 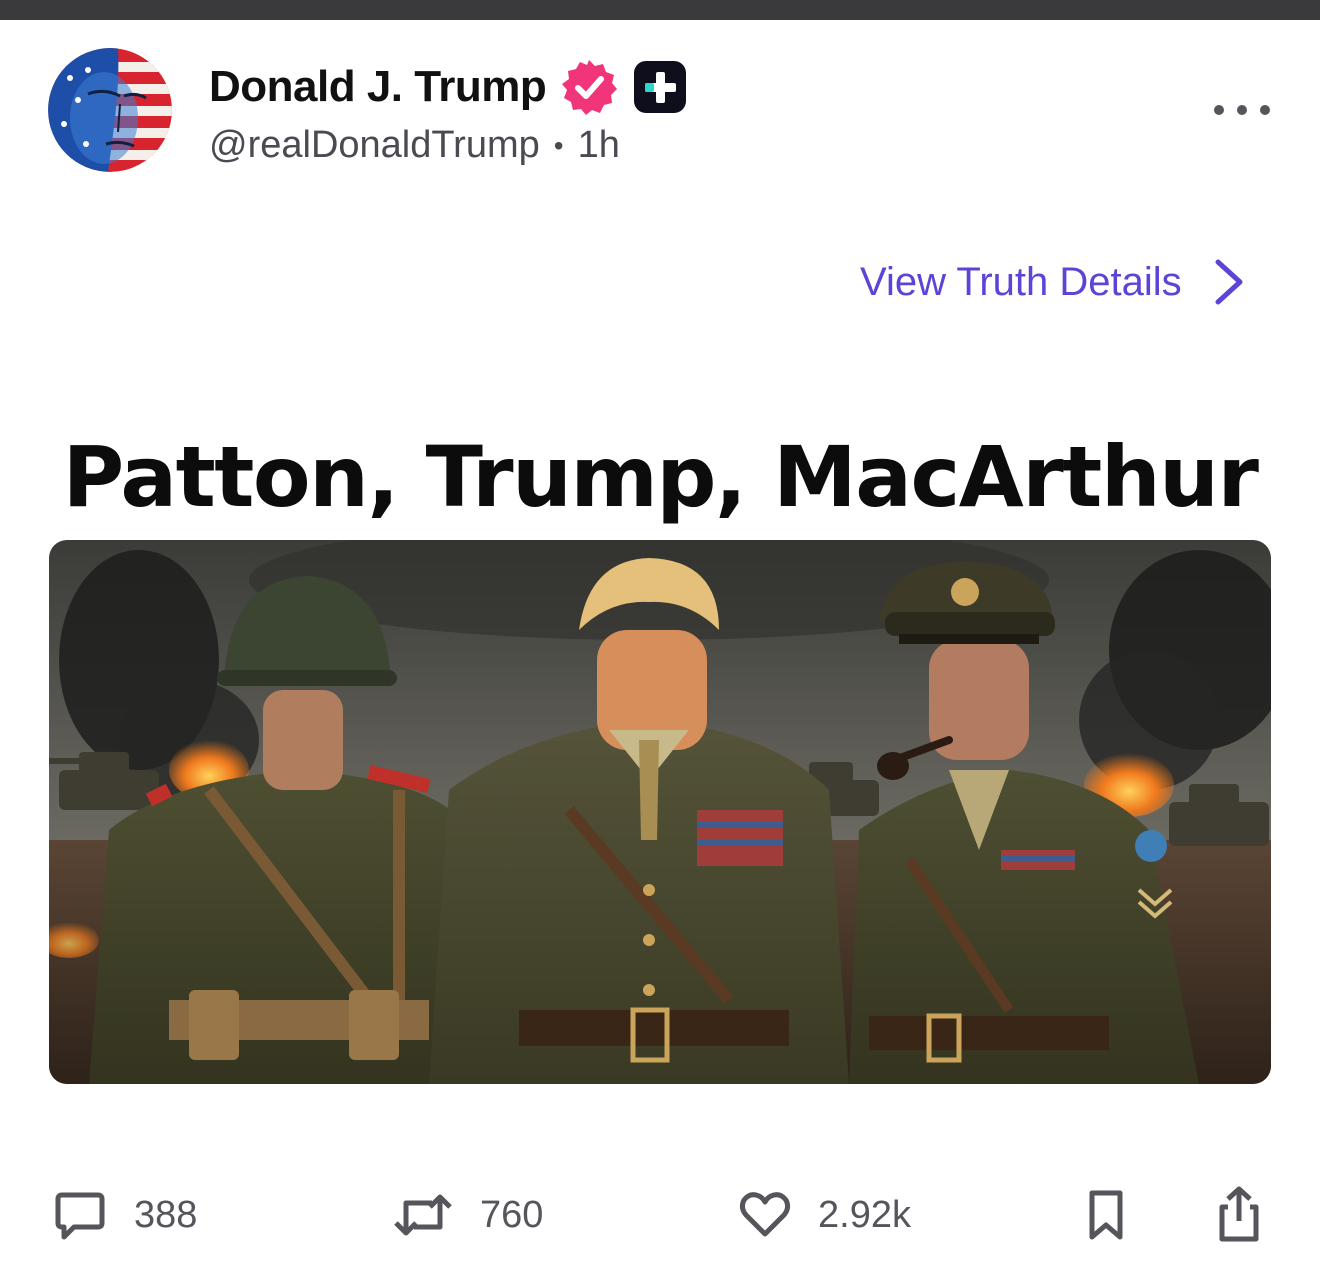 What do you see at coordinates (124, 1215) in the screenshot?
I see `reply-button: 388` at bounding box center [124, 1215].